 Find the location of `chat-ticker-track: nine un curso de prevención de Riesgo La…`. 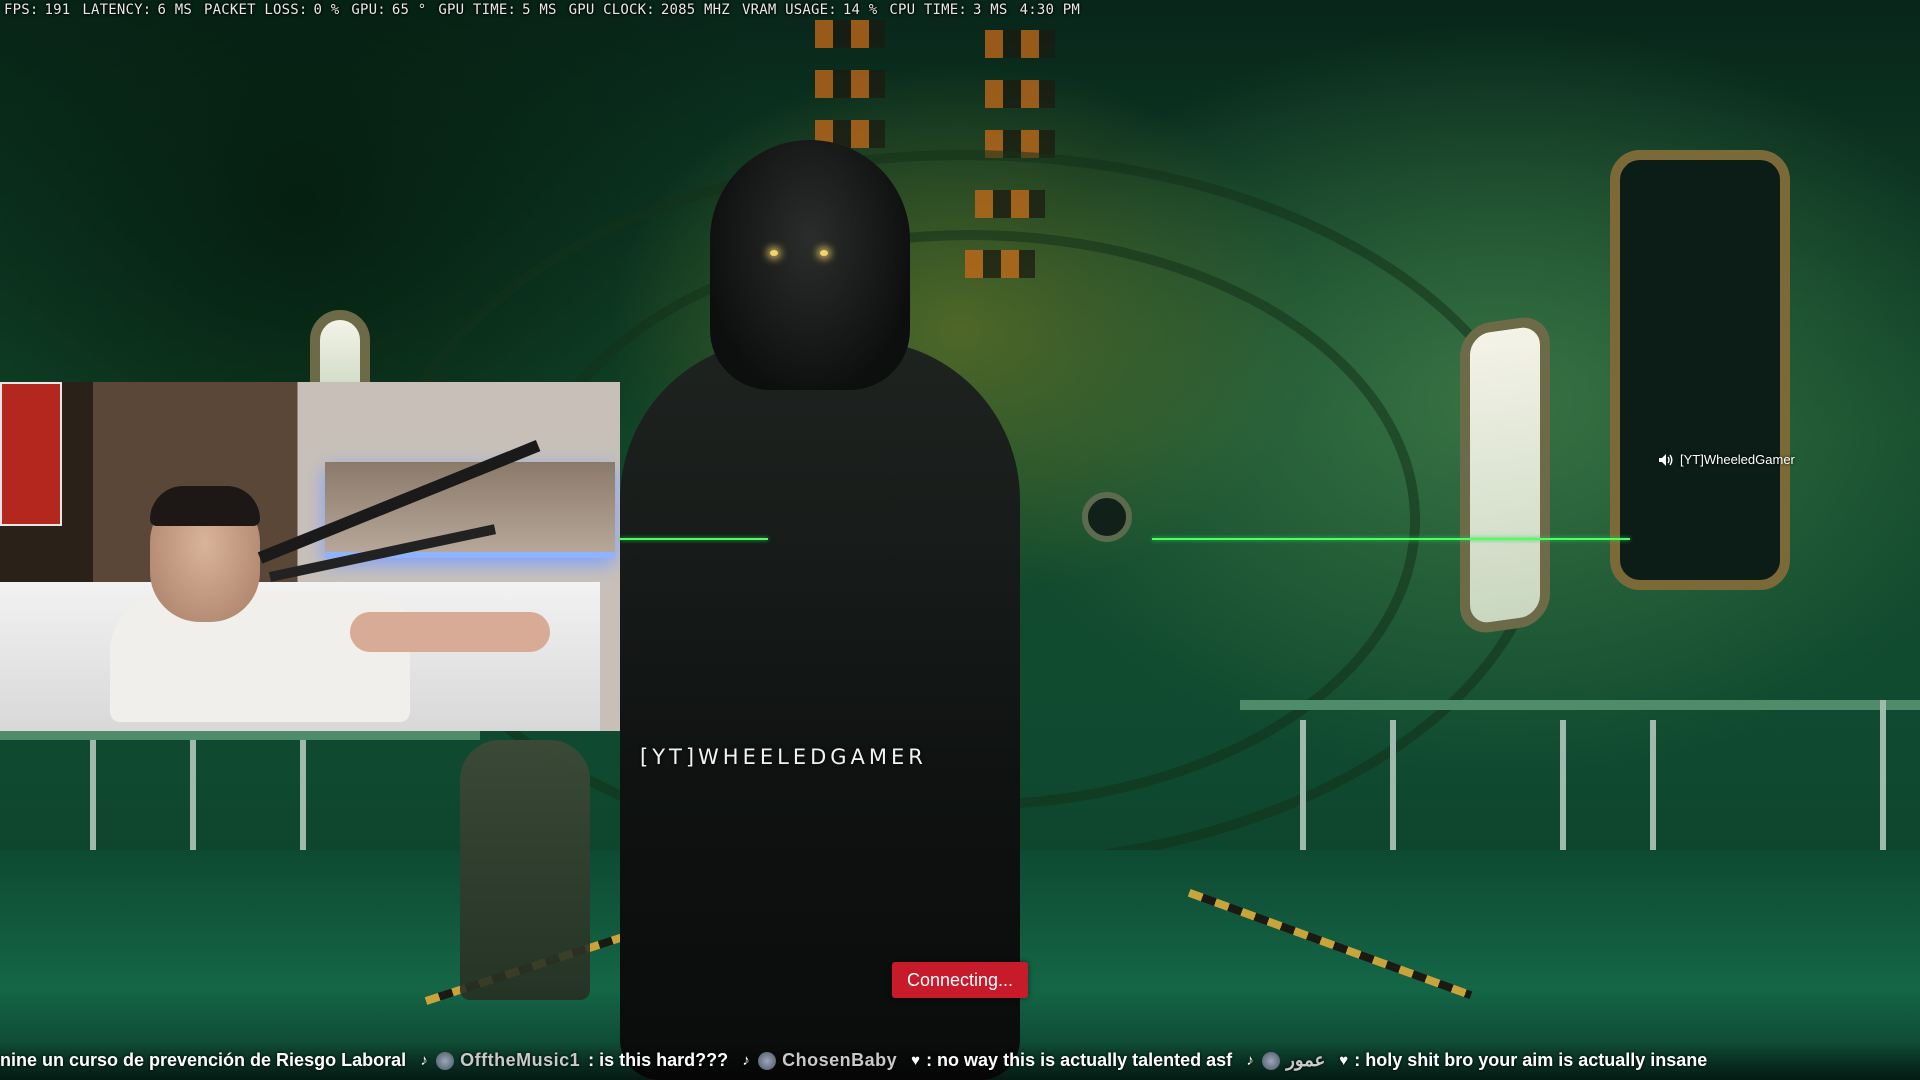

chat-ticker-track: nine un curso de prevención de Riesgo La… is located at coordinates (858, 1060).